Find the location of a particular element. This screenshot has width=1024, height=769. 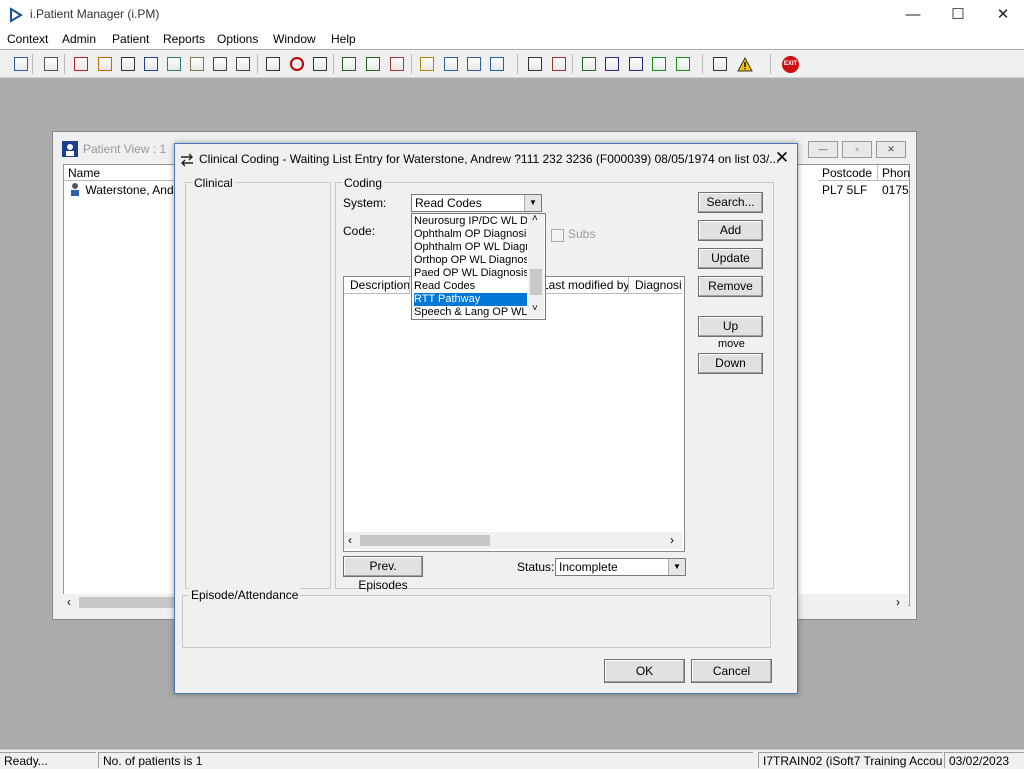

table-row: Waterstone, Andrew is located at coordinates (124, 190).